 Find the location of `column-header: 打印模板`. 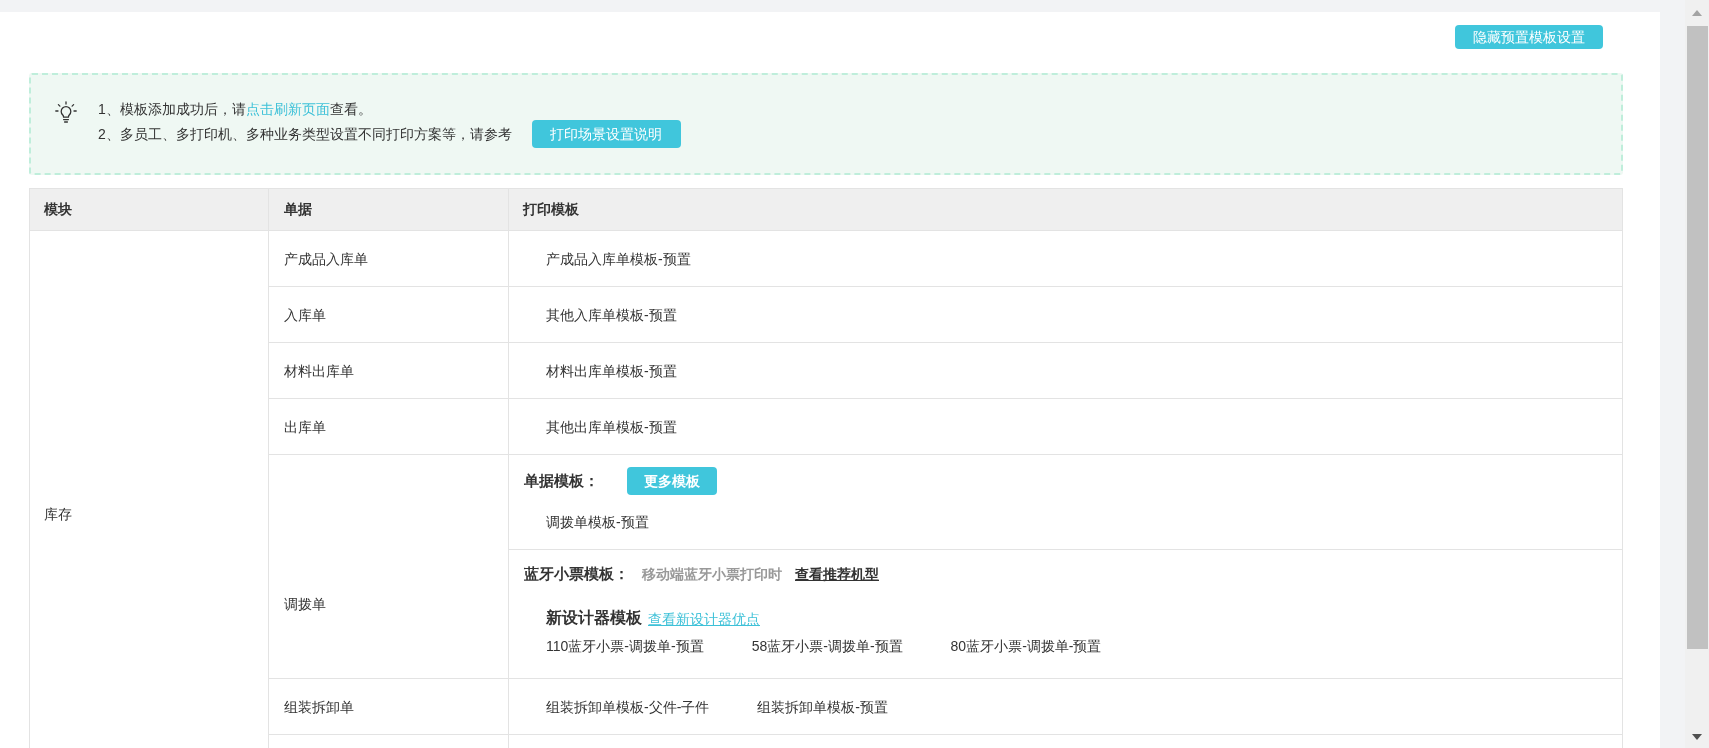

column-header: 打印模板 is located at coordinates (551, 209).